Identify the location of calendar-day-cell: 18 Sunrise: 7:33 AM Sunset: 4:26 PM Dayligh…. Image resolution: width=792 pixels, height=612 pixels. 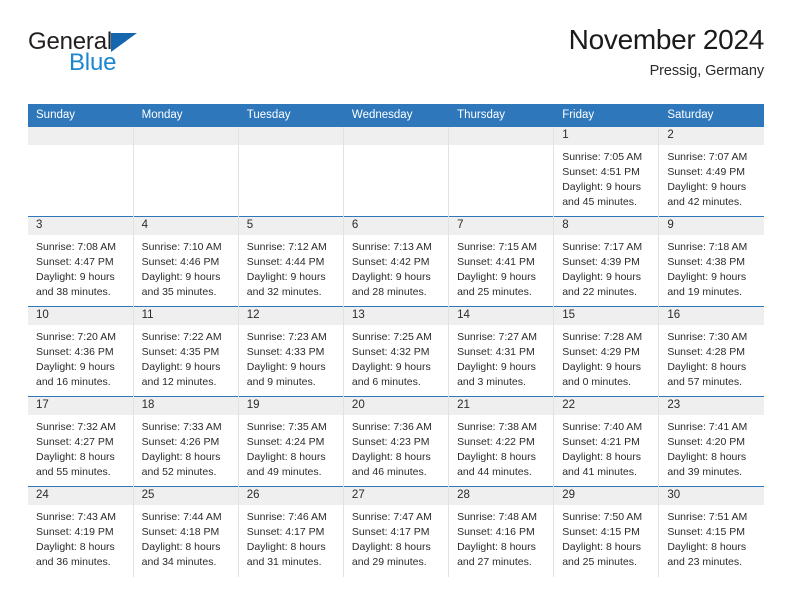
(186, 441).